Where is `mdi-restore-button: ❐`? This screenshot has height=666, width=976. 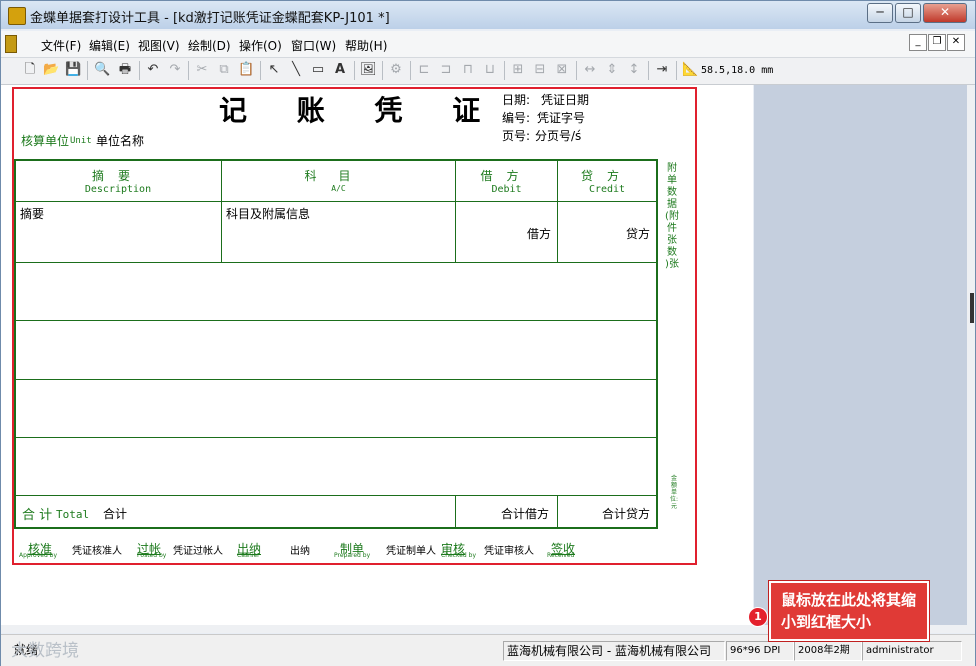 mdi-restore-button: ❐ is located at coordinates (937, 42).